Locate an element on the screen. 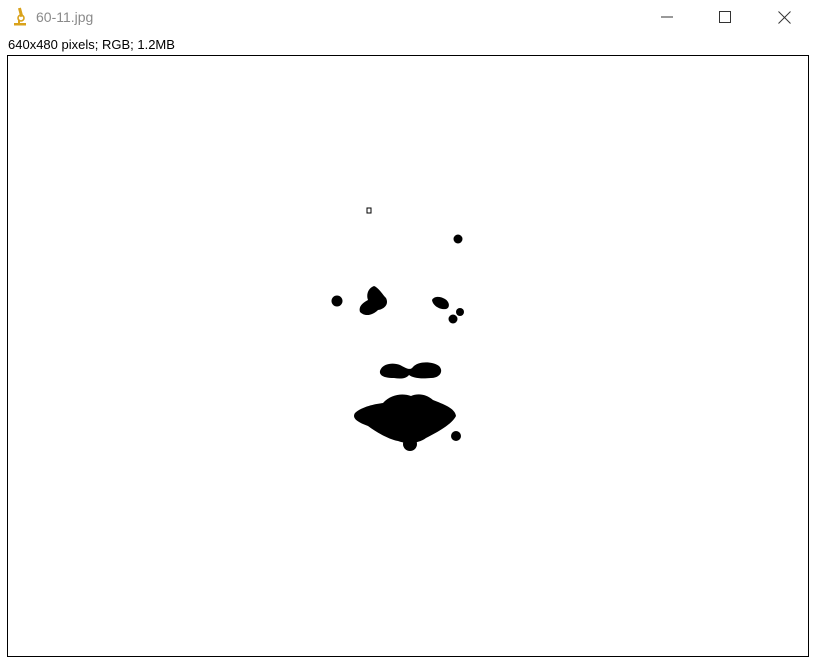 This screenshot has width=815, height=660. maximize-button is located at coordinates (725, 17).